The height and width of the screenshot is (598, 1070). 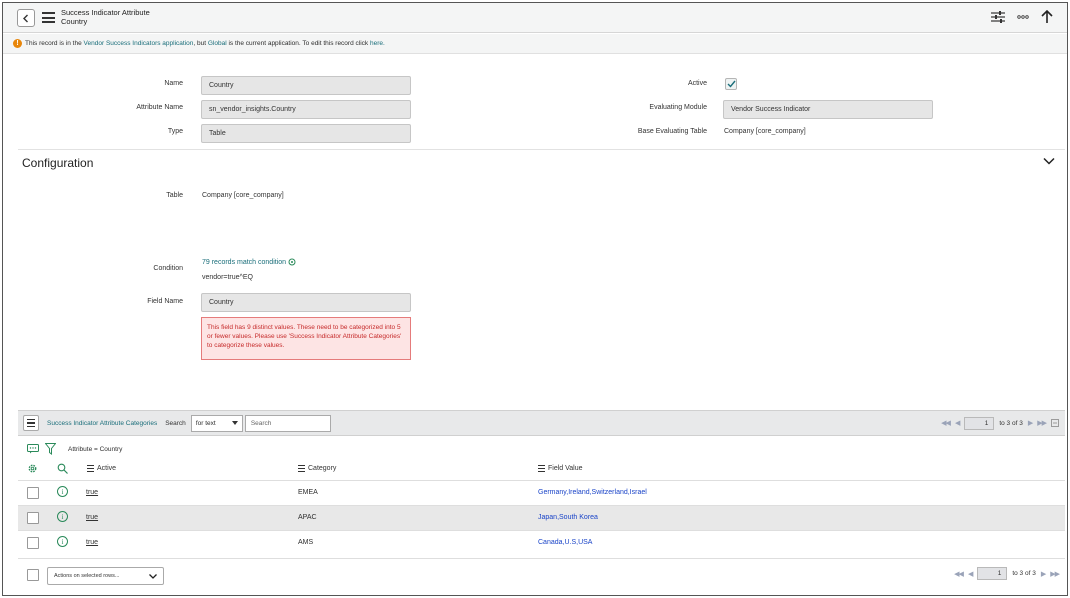 What do you see at coordinates (173, 83) in the screenshot?
I see `name-label: Name` at bounding box center [173, 83].